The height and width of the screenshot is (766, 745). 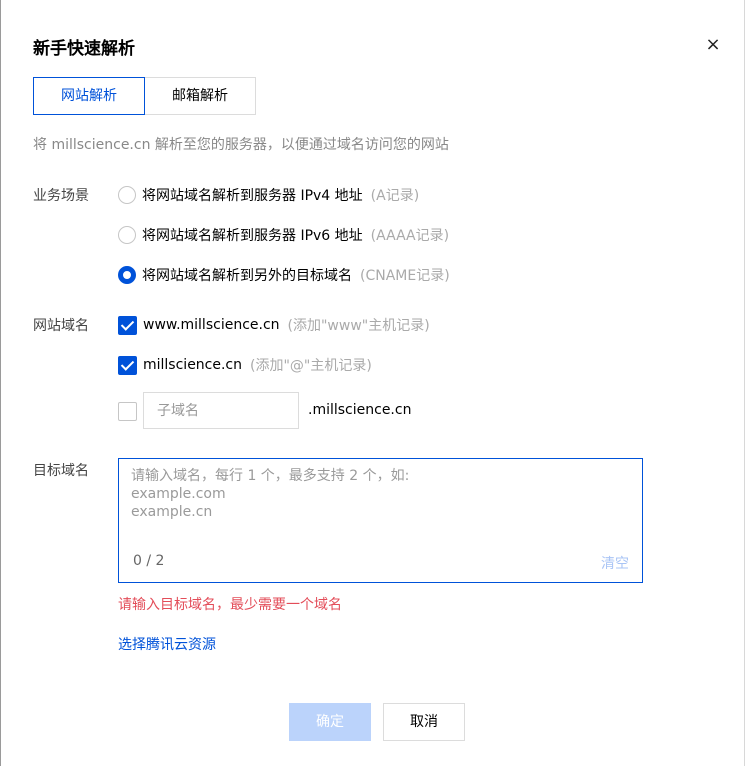 I want to click on checkbox-unchecked-icon, so click(x=127, y=411).